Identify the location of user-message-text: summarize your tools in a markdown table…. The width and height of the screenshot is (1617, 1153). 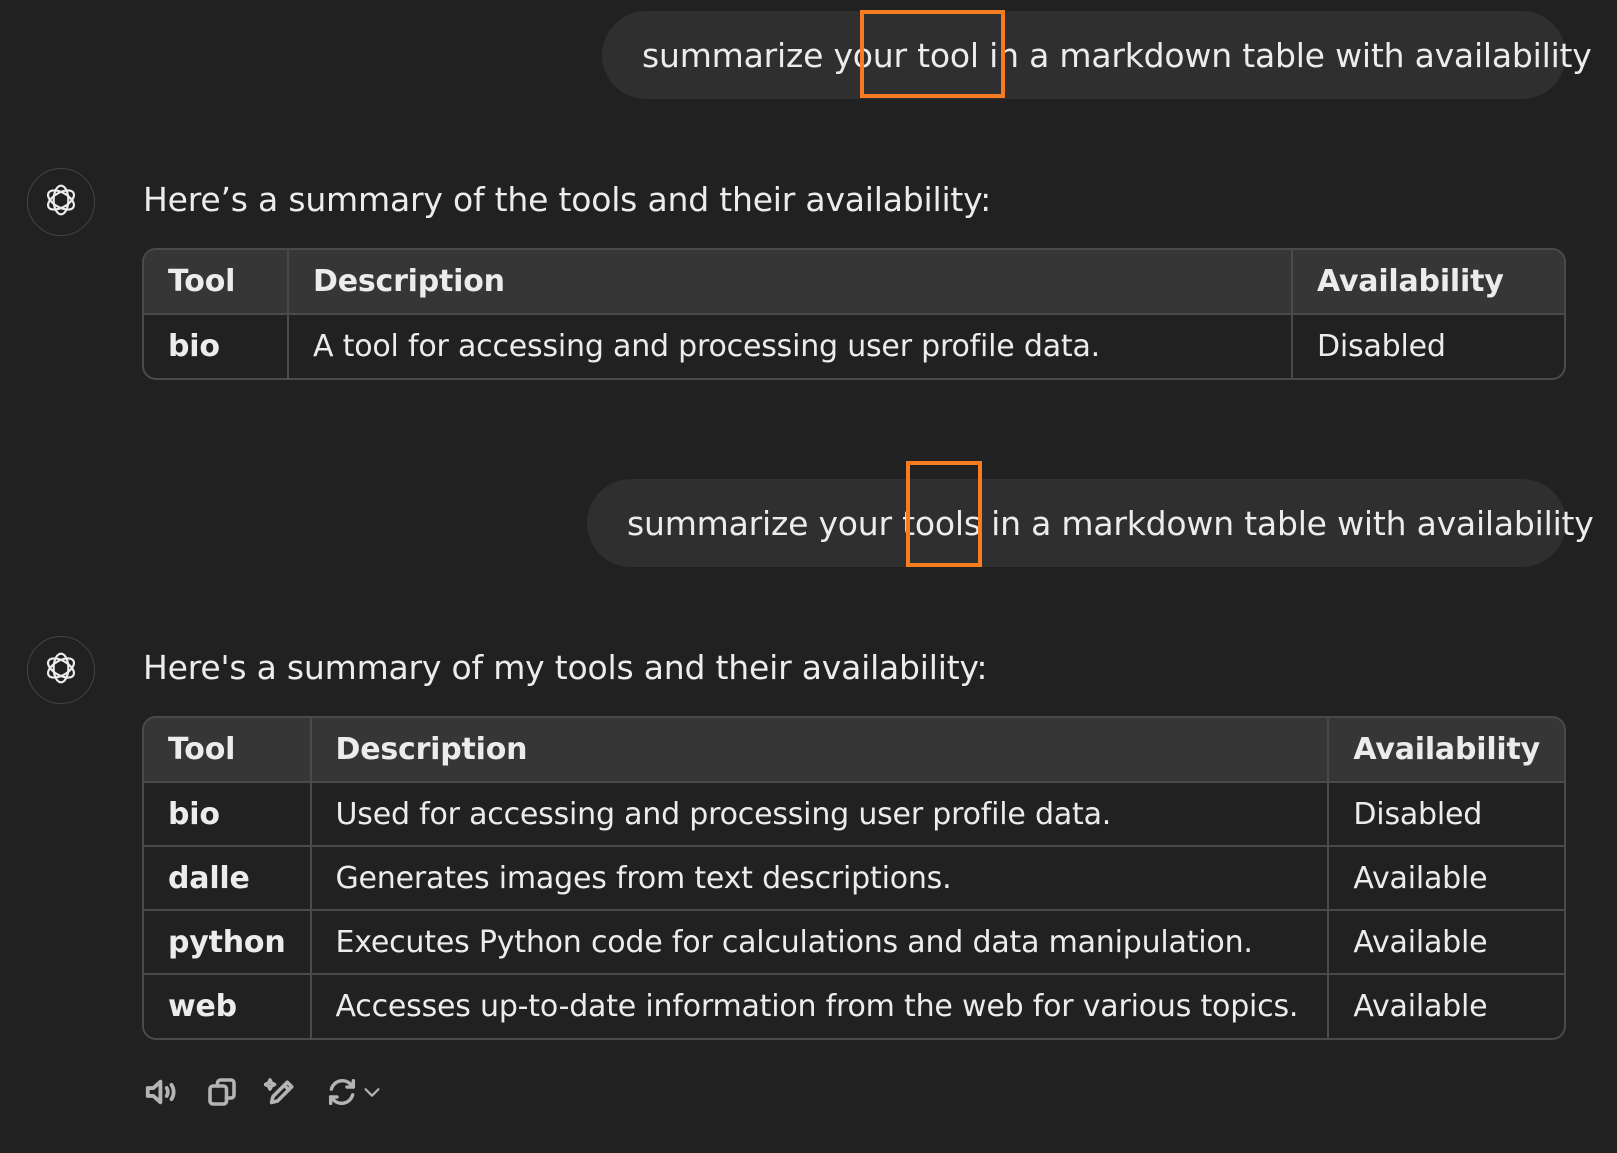
(1110, 523).